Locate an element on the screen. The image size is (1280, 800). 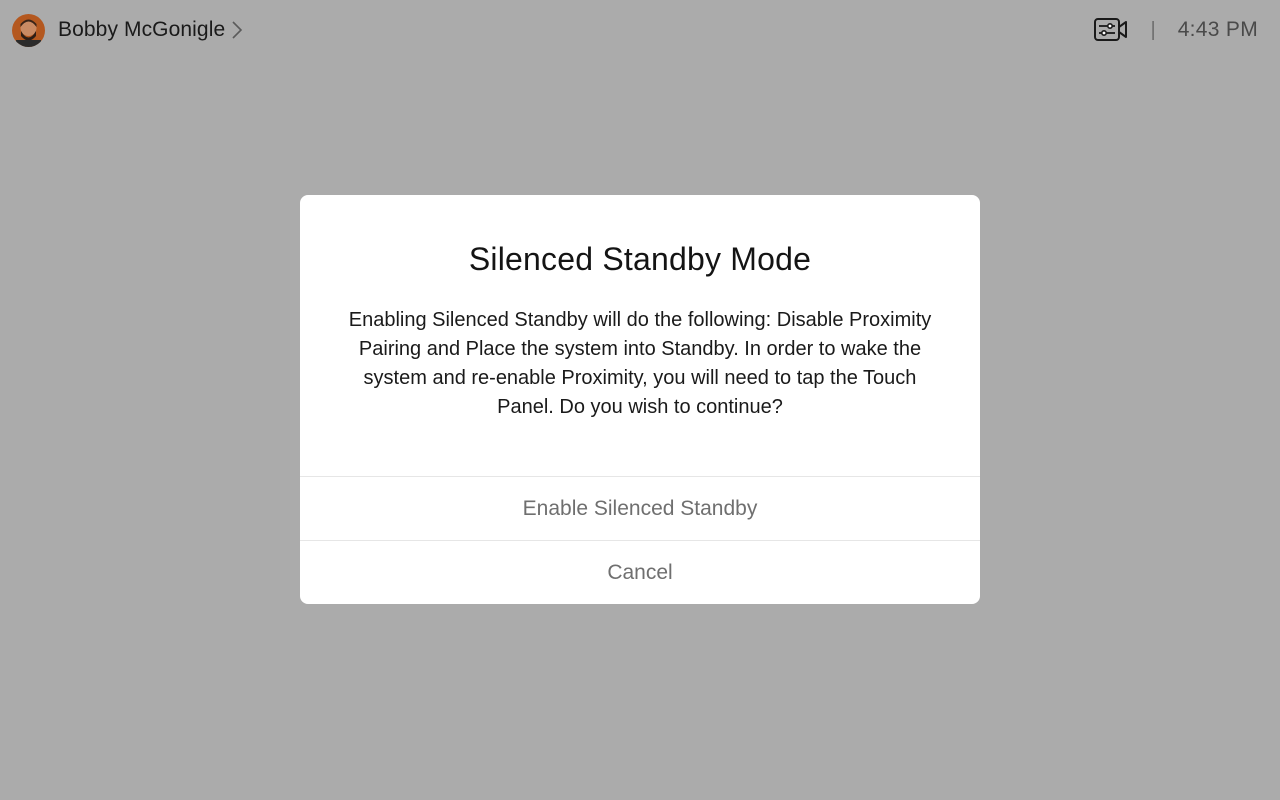
status-area: | 4:43 PM is located at coordinates (1176, 30).